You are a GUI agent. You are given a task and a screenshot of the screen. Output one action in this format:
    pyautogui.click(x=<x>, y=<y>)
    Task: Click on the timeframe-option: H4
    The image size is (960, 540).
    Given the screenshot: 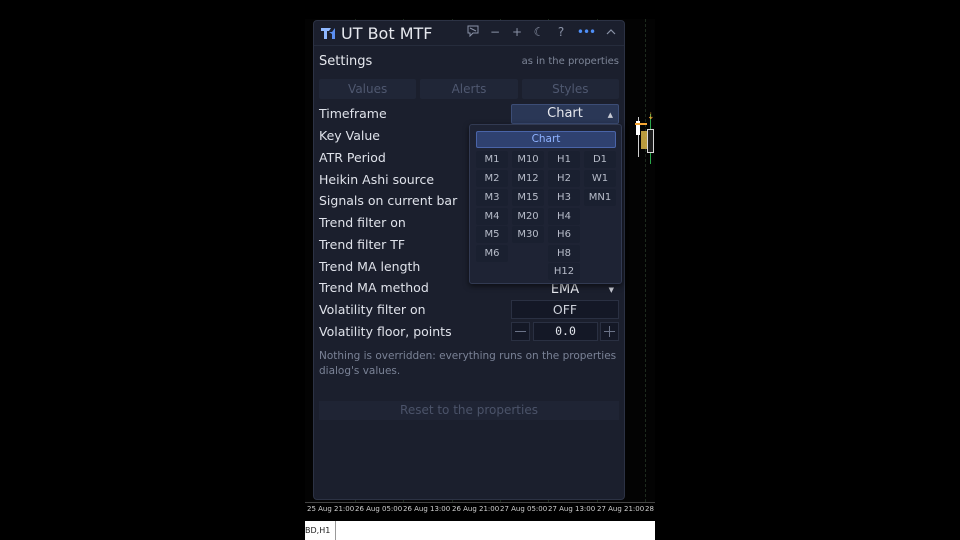 What is the action you would take?
    pyautogui.click(x=564, y=216)
    